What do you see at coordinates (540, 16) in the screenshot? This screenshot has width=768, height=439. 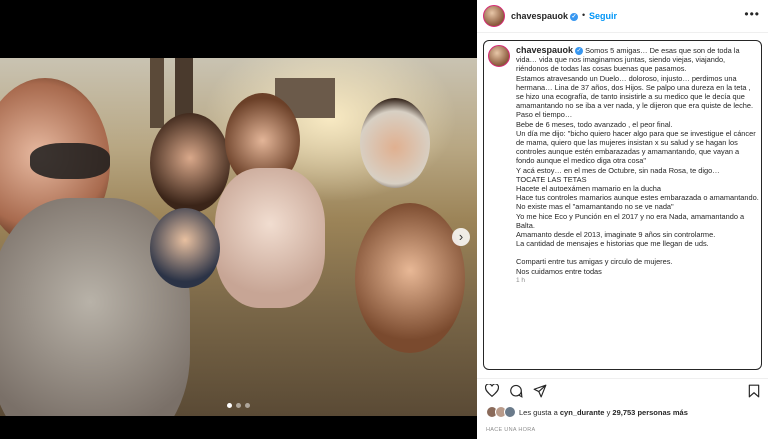 I see `username-text: chavespauok` at bounding box center [540, 16].